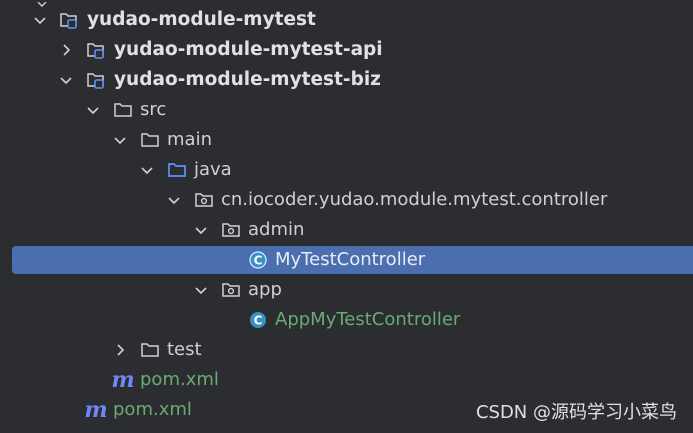 The image size is (693, 433). Describe the element at coordinates (68, 430) in the screenshot. I see `partial-row-bottom-folder-icon` at that location.